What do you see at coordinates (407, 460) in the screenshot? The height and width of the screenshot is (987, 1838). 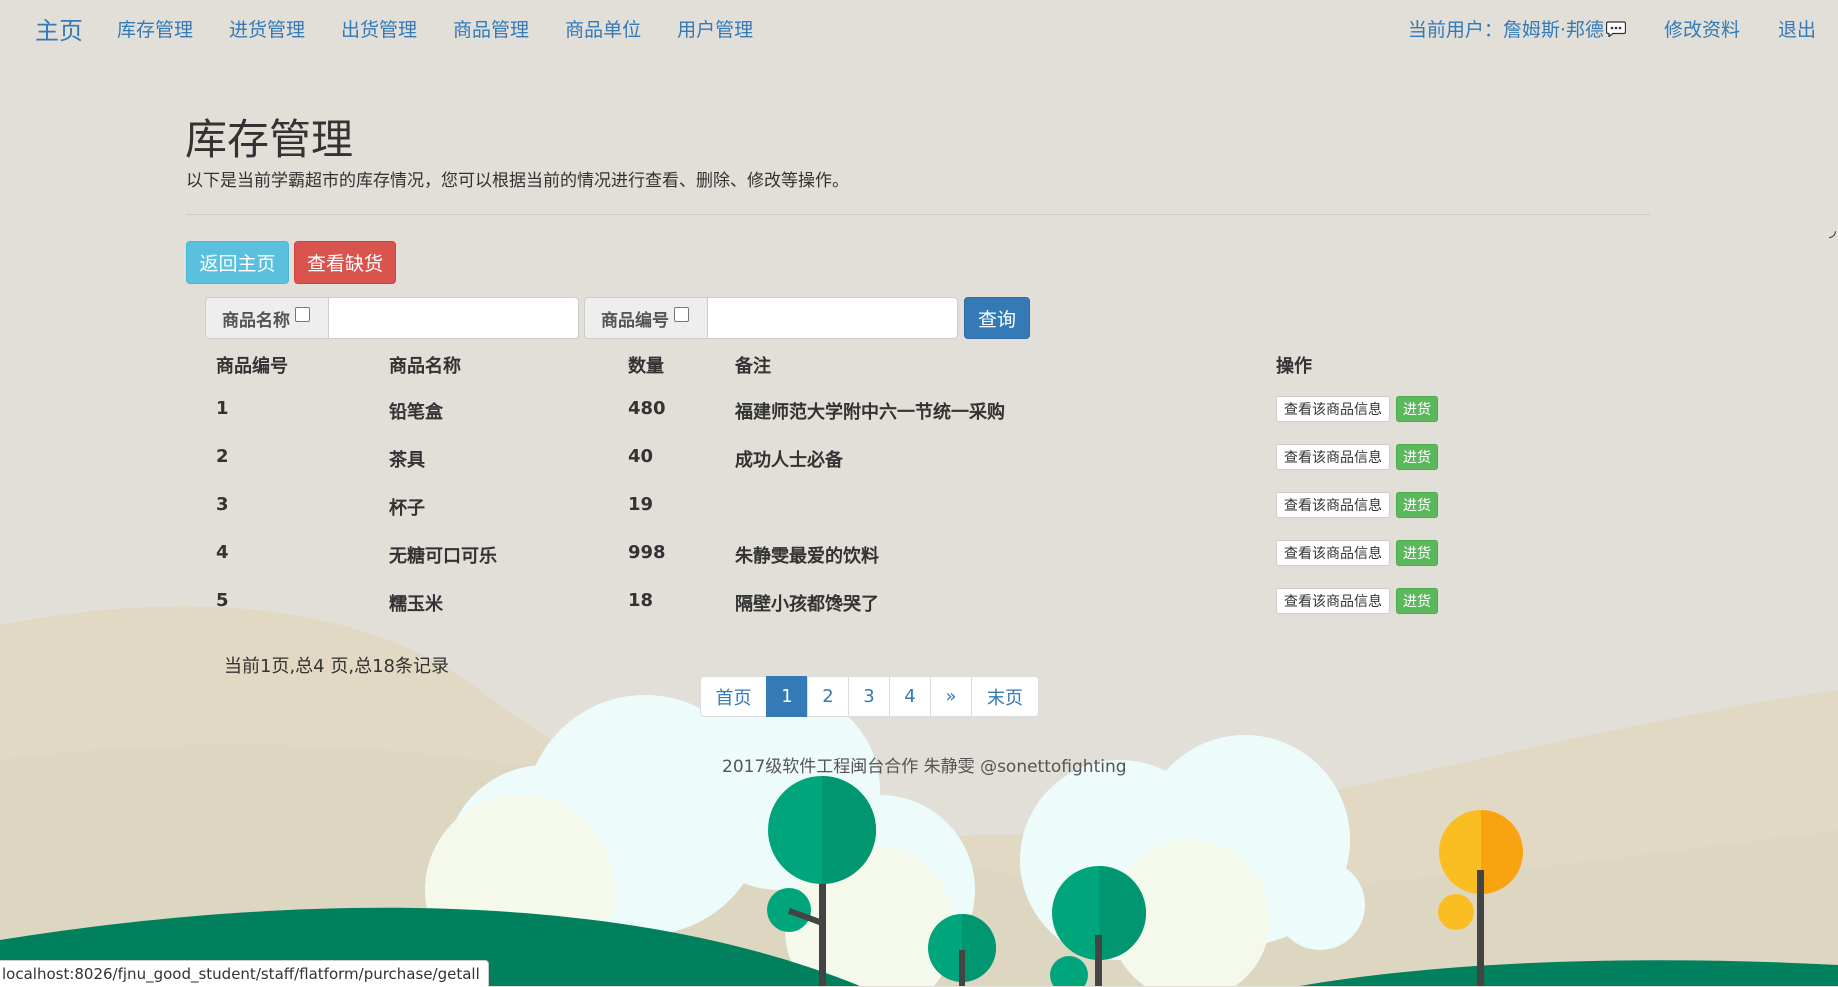 I see `cell-product-name: 茶具` at bounding box center [407, 460].